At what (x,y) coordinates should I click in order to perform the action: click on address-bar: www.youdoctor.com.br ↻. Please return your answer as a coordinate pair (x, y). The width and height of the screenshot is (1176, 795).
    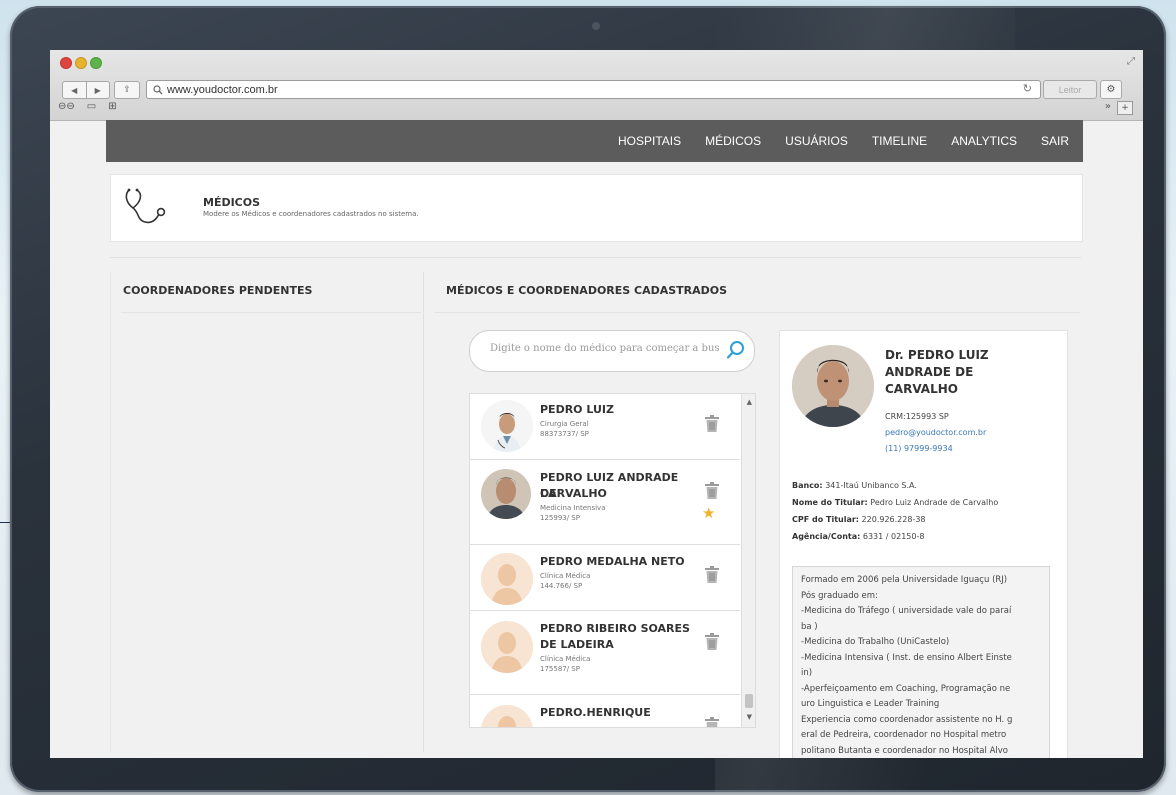
    Looking at the image, I should click on (593, 89).